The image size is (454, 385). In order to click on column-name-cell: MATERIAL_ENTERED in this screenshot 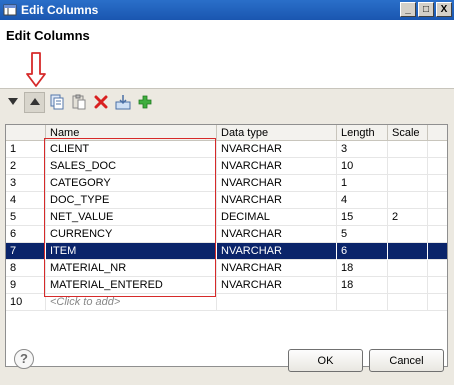, I will do `click(131, 285)`.